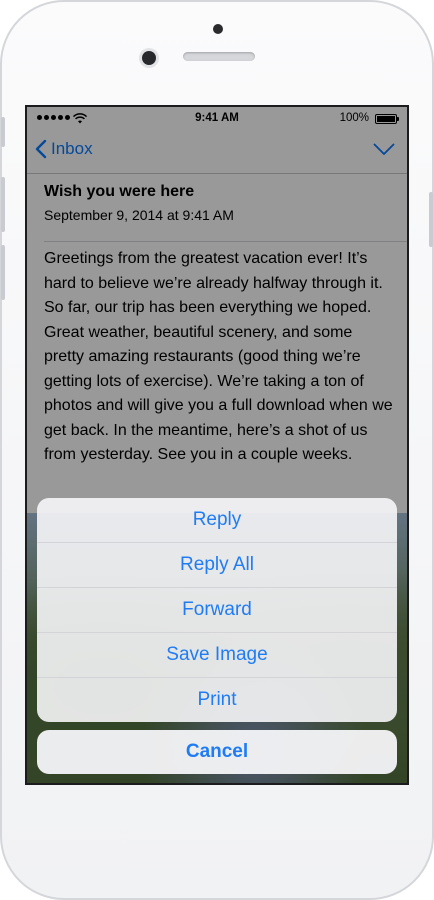 The image size is (434, 900). Describe the element at coordinates (217, 655) in the screenshot. I see `save-image-button: Save Image` at that location.